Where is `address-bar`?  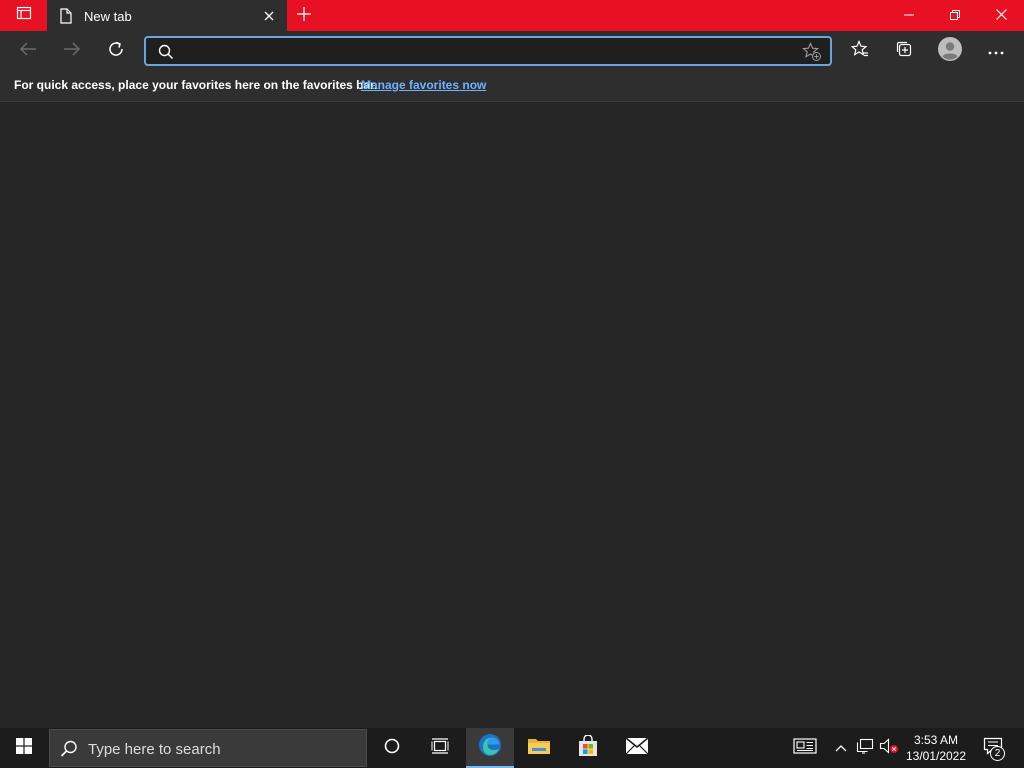 address-bar is located at coordinates (488, 51).